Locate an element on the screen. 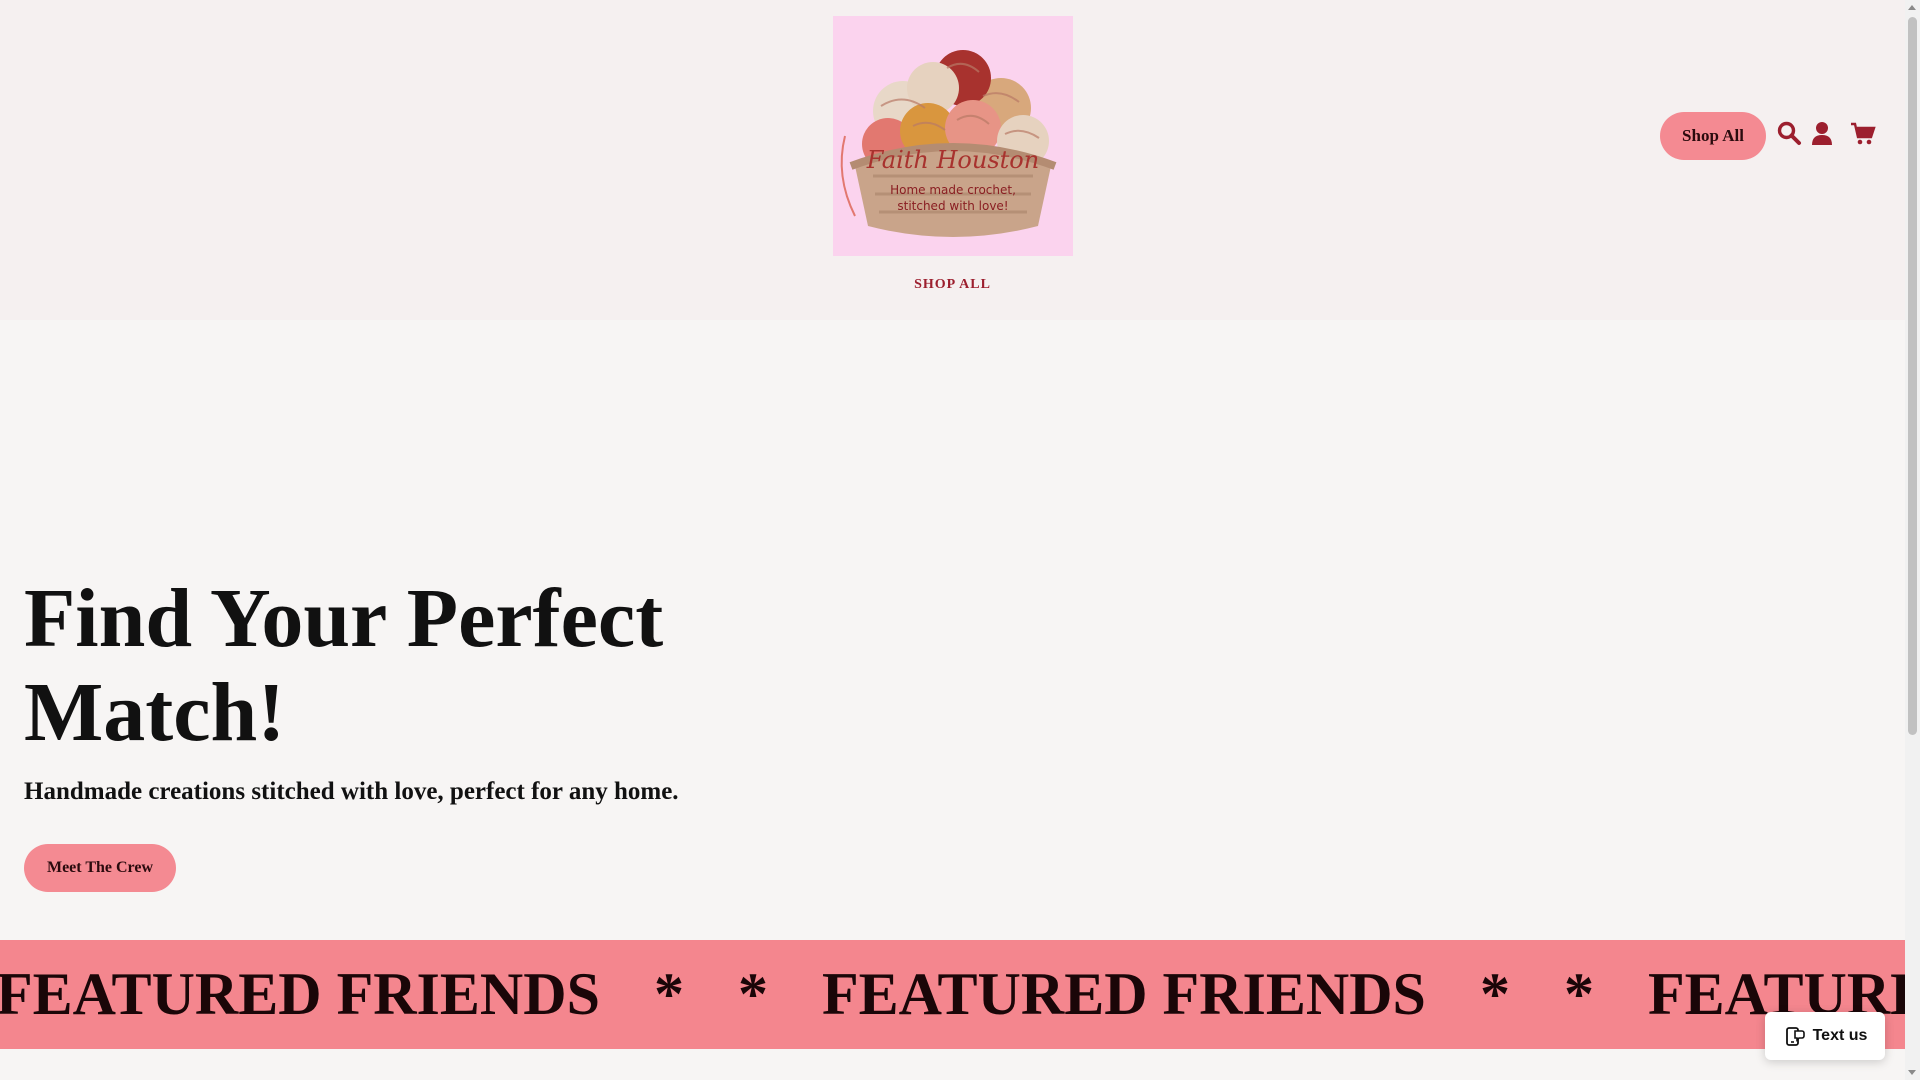 The width and height of the screenshot is (1920, 1080). account-icon is located at coordinates (1822, 133).